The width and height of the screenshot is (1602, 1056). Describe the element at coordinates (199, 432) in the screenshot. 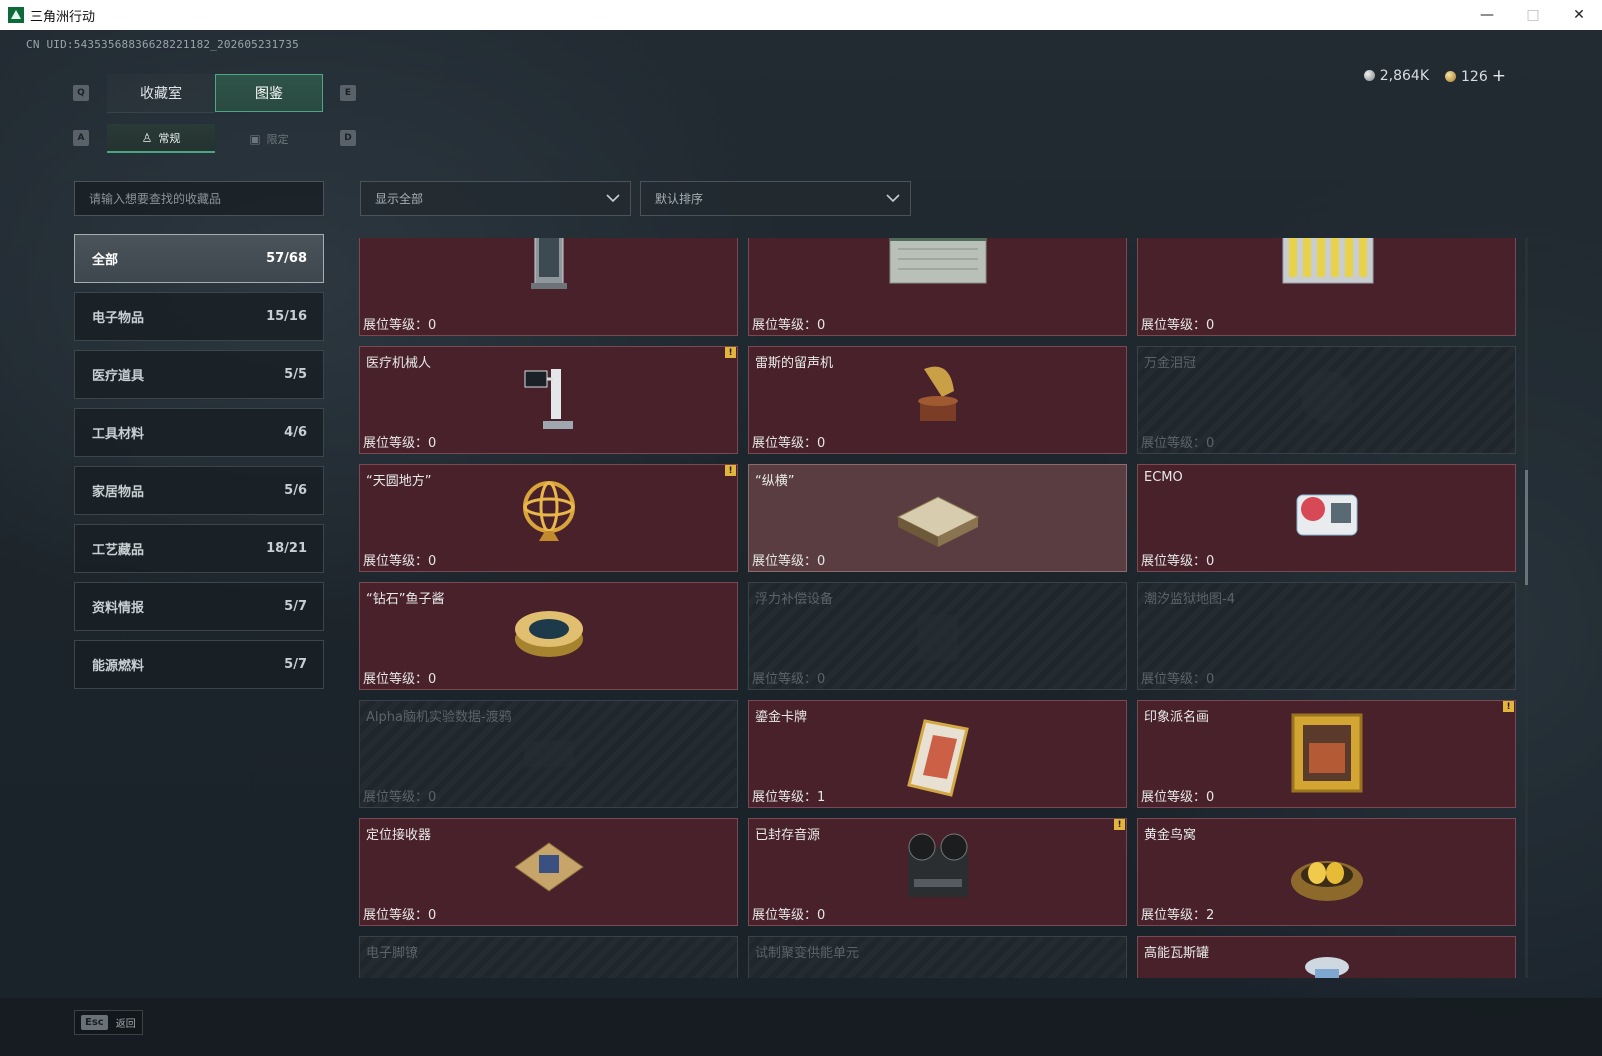

I see `category-tools: 工具材料 4/6` at that location.